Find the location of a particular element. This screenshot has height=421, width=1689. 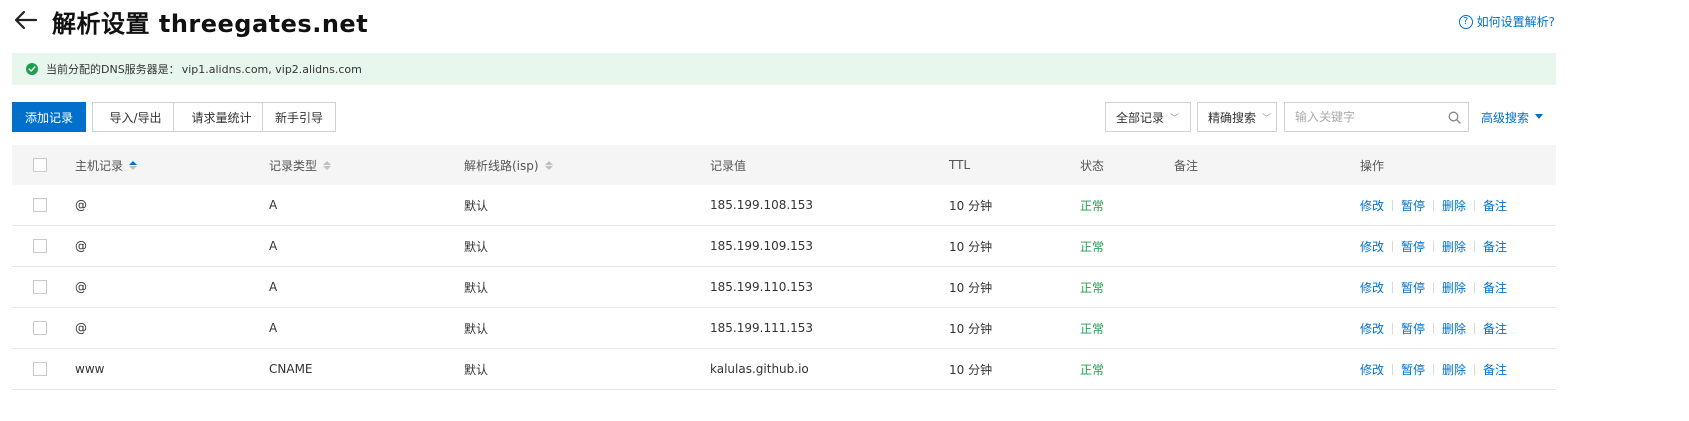

table-header: 主机记录 记录类型 解析线路(isp) 记录值 TTL 状态 备注 操作 is located at coordinates (784, 165).